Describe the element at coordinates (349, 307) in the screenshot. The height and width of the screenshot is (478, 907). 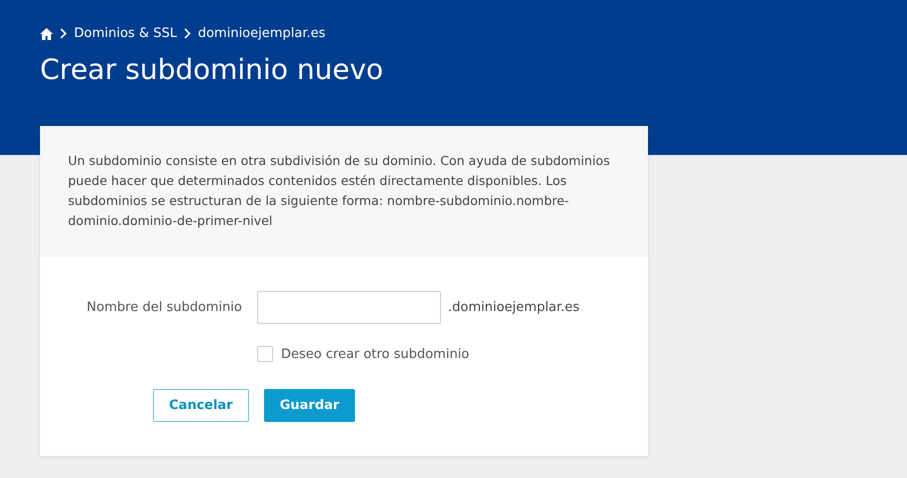
I see `subdomain-input` at that location.